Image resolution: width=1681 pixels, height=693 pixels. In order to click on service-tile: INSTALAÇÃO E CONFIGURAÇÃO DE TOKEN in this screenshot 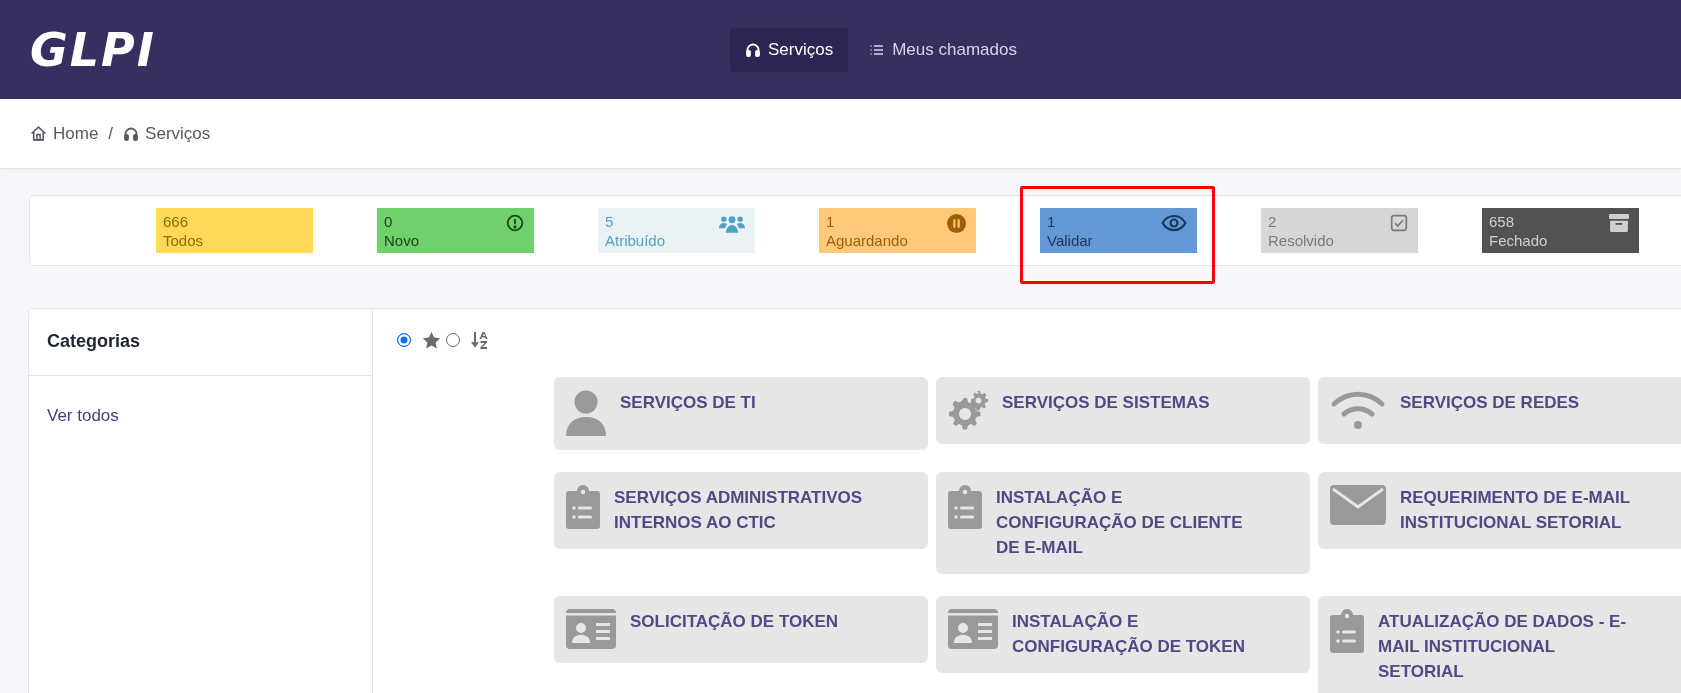, I will do `click(1123, 634)`.